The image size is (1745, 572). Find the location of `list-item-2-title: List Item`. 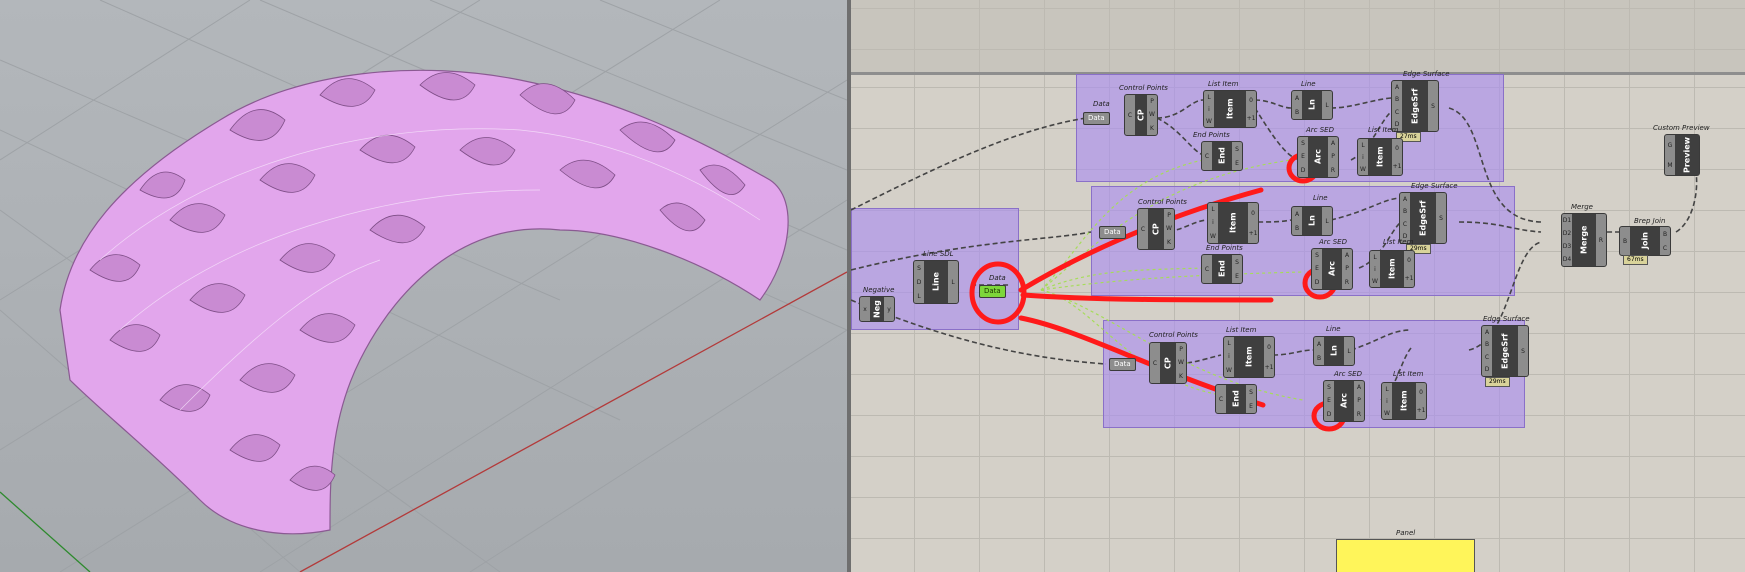

list-item-2-title: List Item is located at coordinates (1398, 242).